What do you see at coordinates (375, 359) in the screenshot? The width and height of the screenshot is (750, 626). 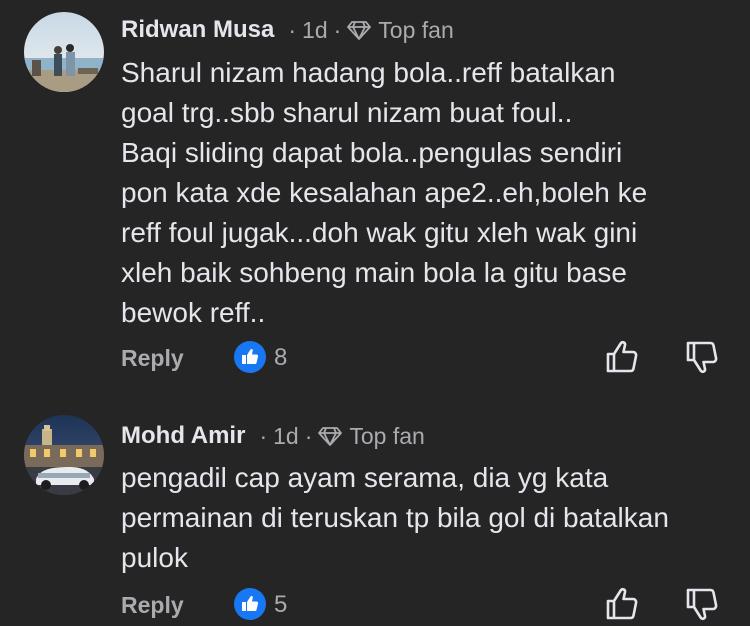 I see `comment-actions: Reply 8` at bounding box center [375, 359].